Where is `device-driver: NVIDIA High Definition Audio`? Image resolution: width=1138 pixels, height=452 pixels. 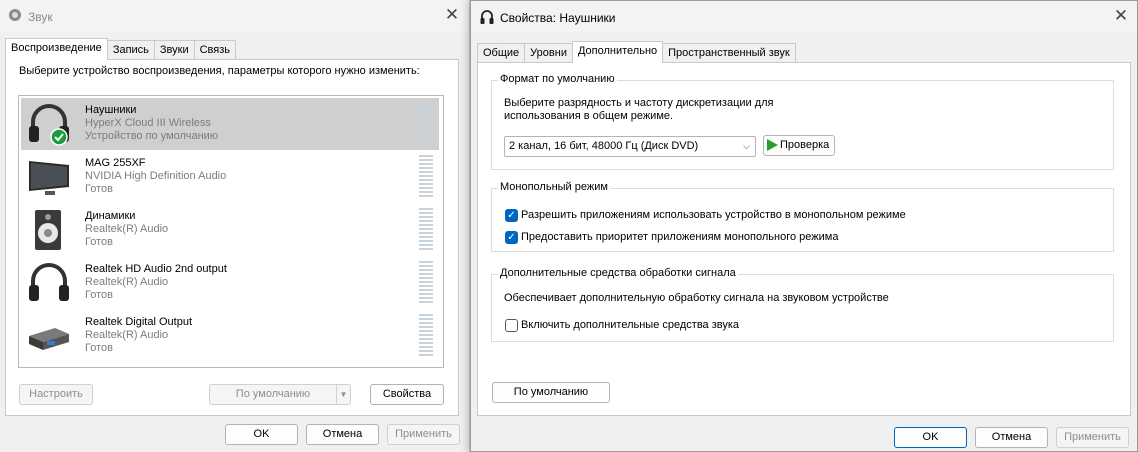 device-driver: NVIDIA High Definition Audio is located at coordinates (156, 176).